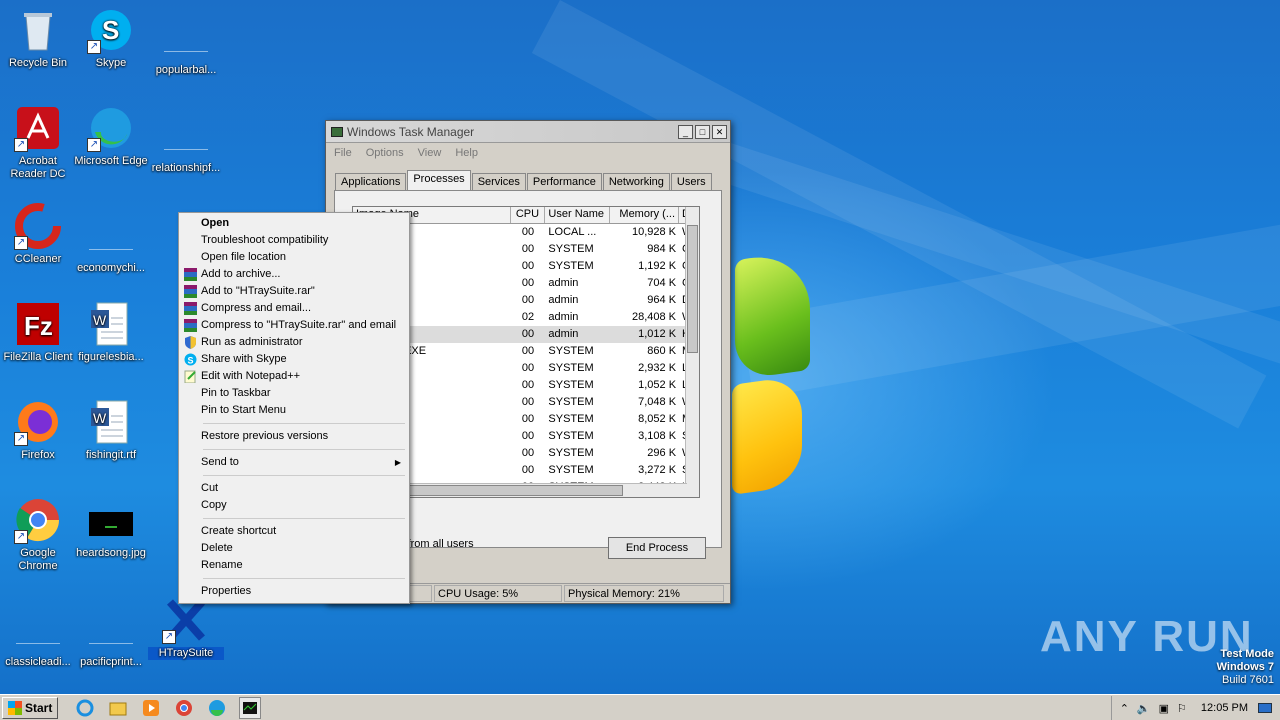 The height and width of the screenshot is (720, 1280). I want to click on tab-performance: Performance, so click(564, 182).